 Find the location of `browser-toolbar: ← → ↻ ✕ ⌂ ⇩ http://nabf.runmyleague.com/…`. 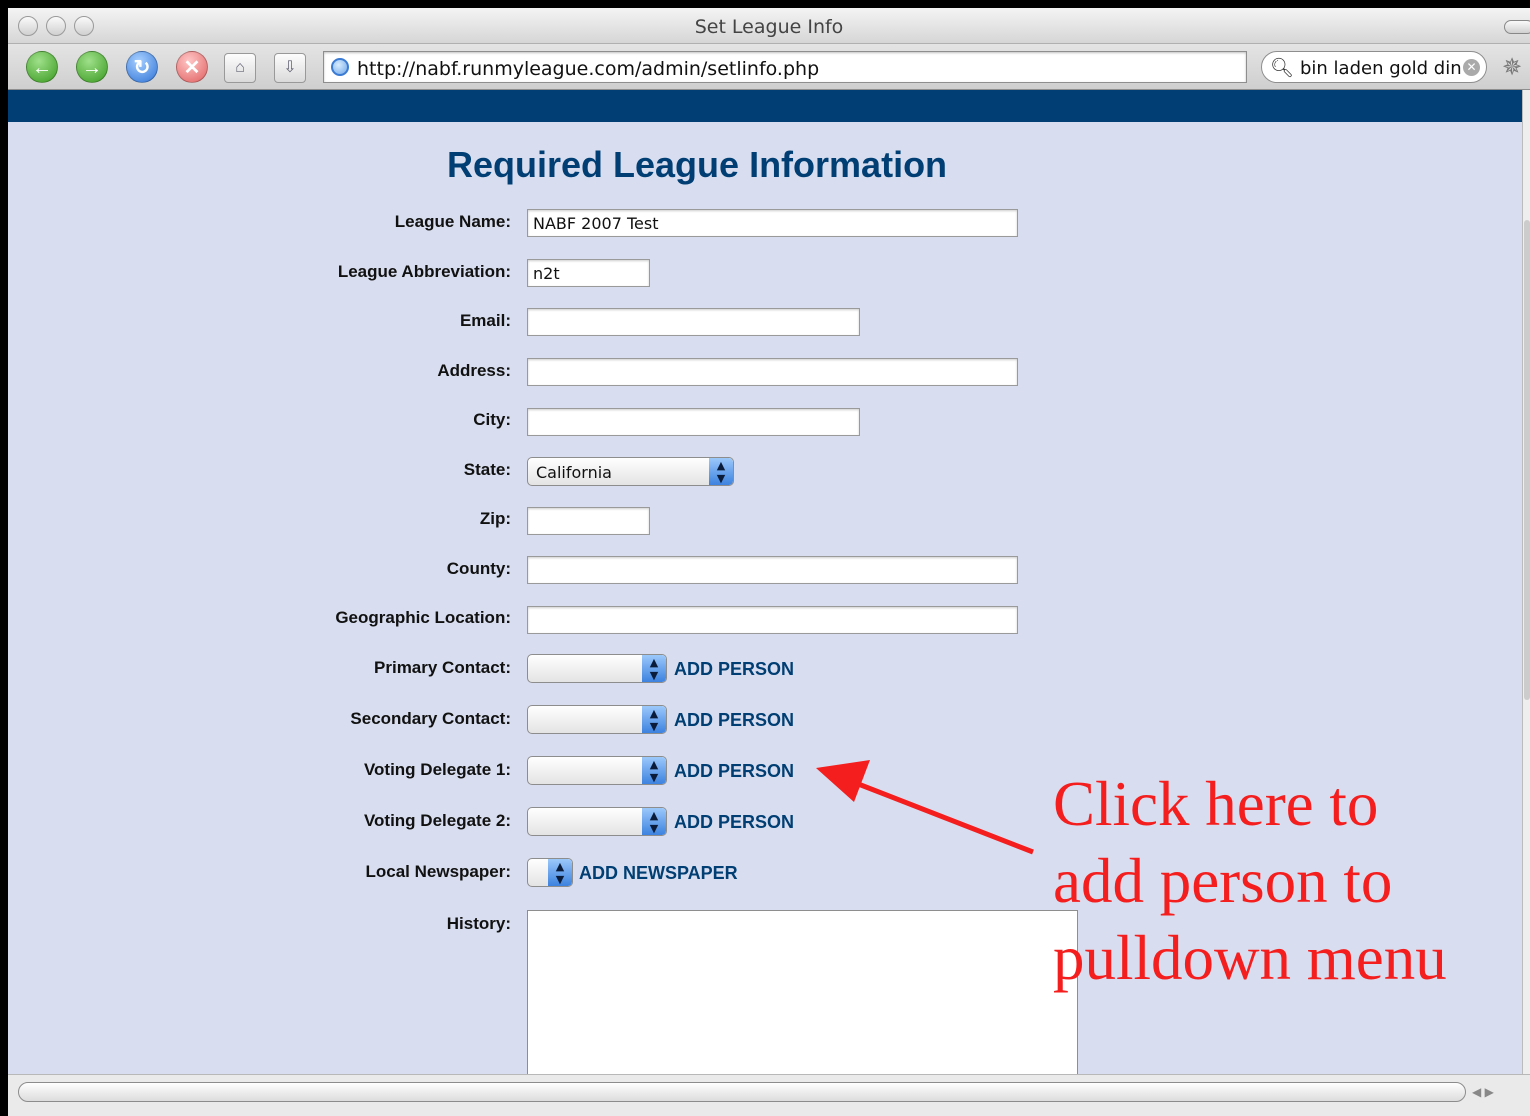

browser-toolbar: ← → ↻ ✕ ⌂ ⇩ http://nabf.runmyleague.com/… is located at coordinates (769, 67).